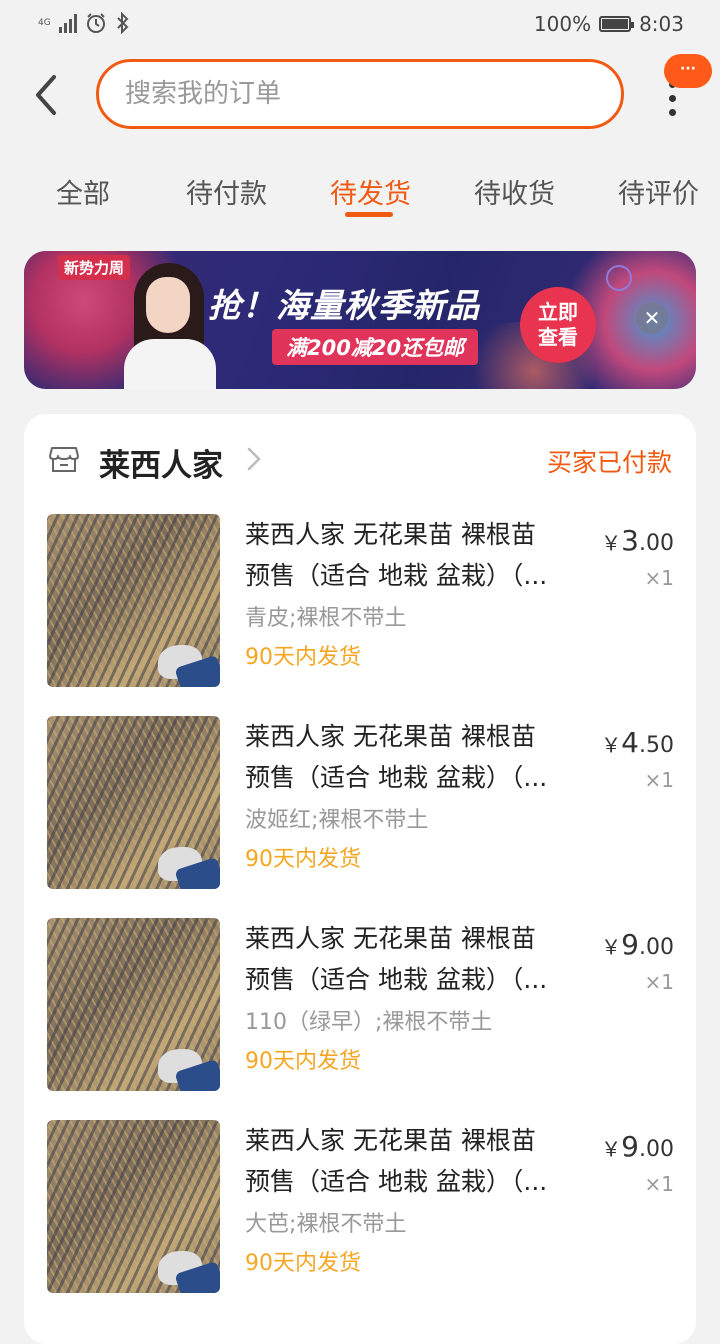 The height and width of the screenshot is (1344, 720). Describe the element at coordinates (370, 191) in the screenshot. I see `tab-pending-shipment: 待发货` at that location.